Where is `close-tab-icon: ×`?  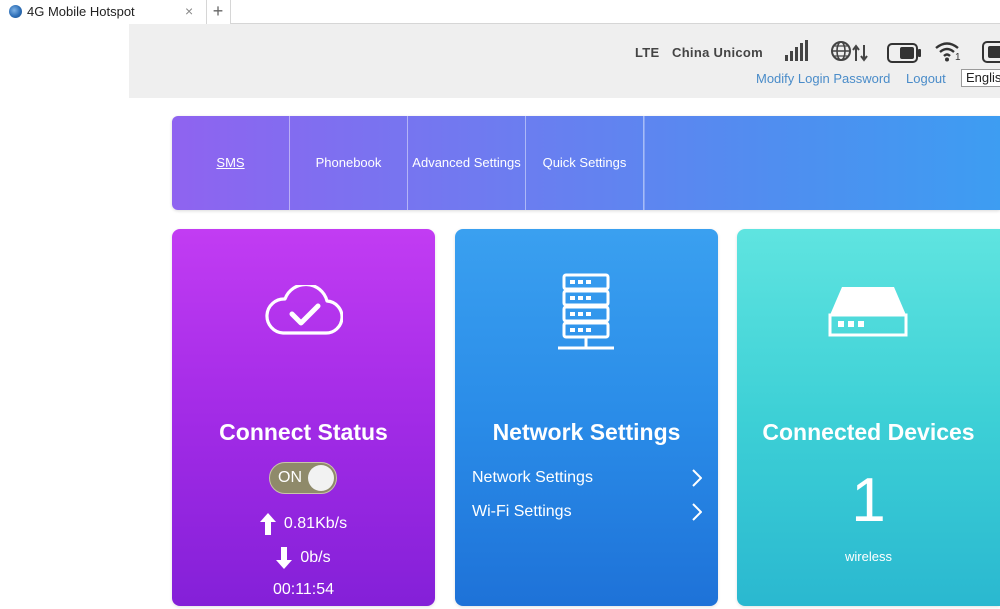
close-tab-icon: × is located at coordinates (189, 11).